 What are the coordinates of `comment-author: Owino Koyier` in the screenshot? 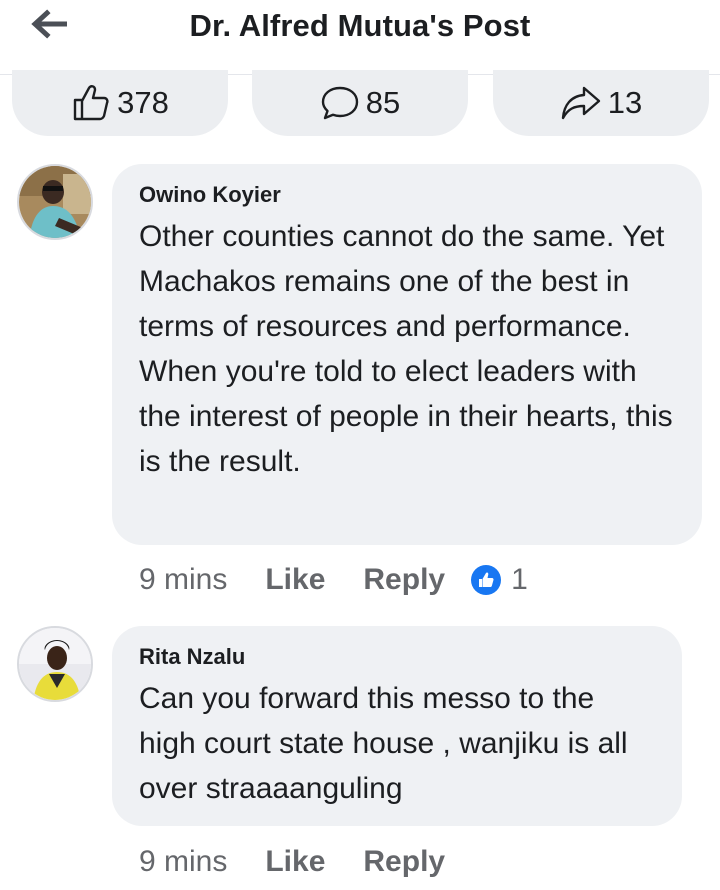 It's located at (407, 195).